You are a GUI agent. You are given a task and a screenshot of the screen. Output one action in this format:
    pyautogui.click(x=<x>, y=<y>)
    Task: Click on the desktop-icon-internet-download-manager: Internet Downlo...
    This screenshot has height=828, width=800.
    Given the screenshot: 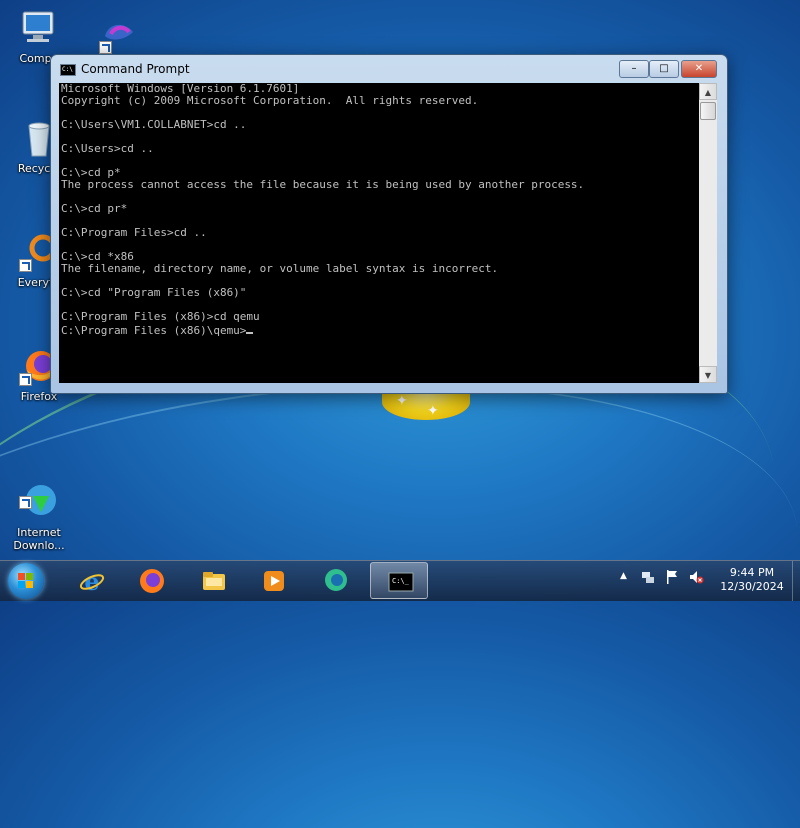 What is the action you would take?
    pyautogui.click(x=39, y=510)
    